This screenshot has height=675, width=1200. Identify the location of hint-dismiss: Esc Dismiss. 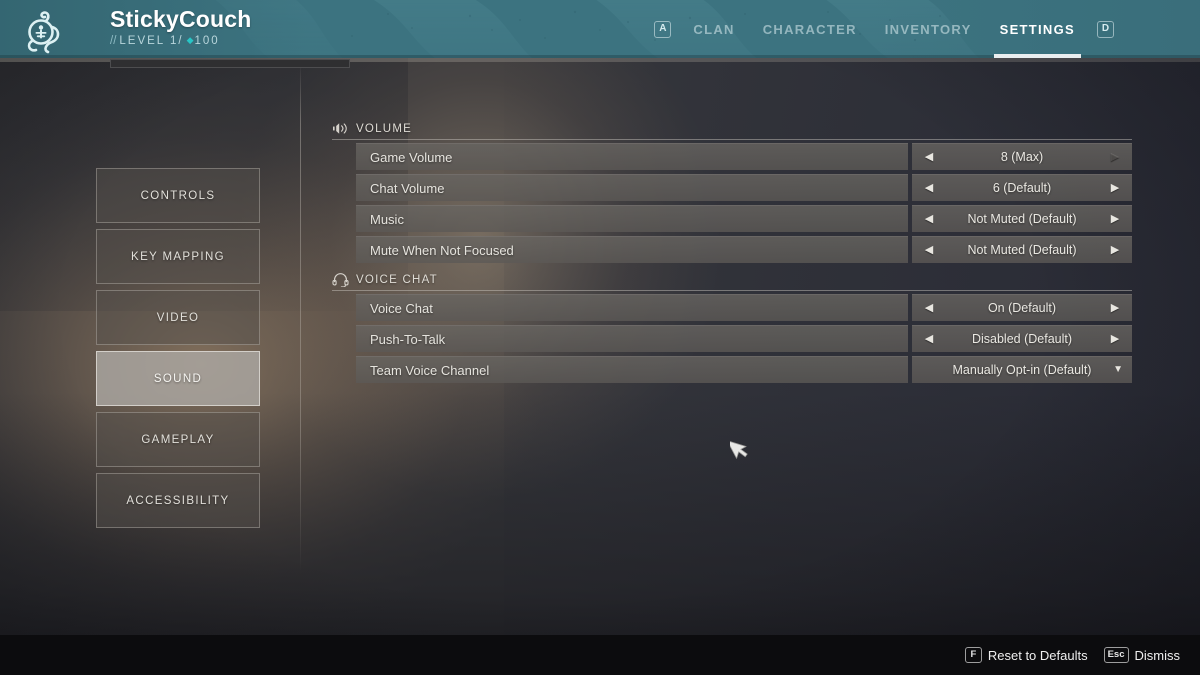
(1142, 655).